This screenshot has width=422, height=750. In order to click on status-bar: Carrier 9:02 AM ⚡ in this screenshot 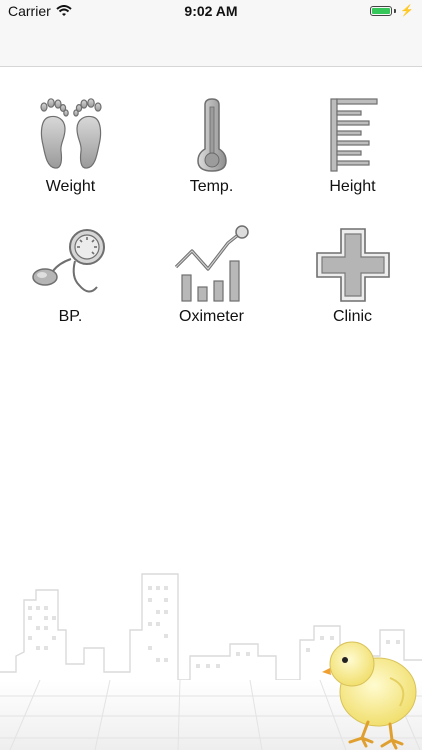, I will do `click(211, 11)`.